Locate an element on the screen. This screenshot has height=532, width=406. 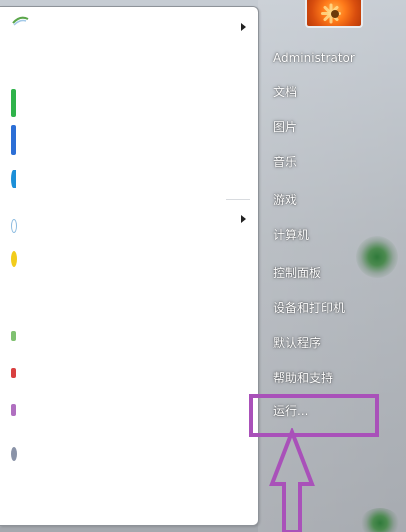
menu-separator is located at coordinates (238, 199).